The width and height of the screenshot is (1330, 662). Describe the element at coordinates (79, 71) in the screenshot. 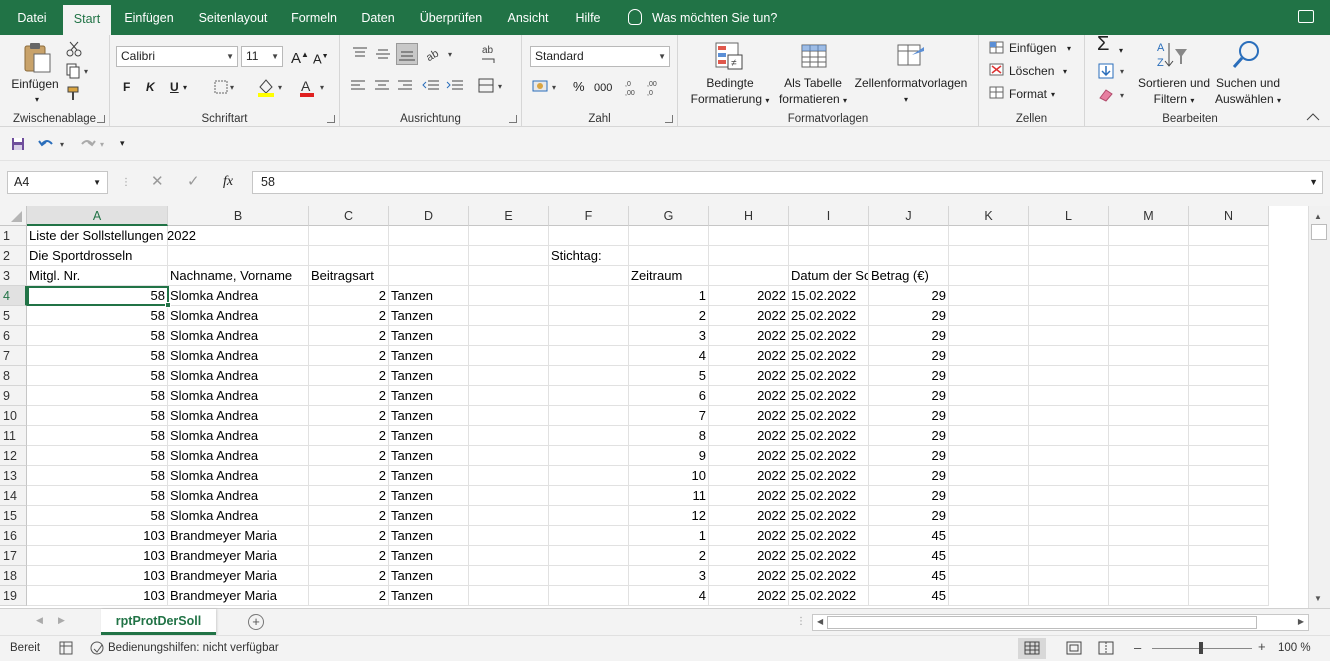

I see `copy-icon: ▾` at that location.